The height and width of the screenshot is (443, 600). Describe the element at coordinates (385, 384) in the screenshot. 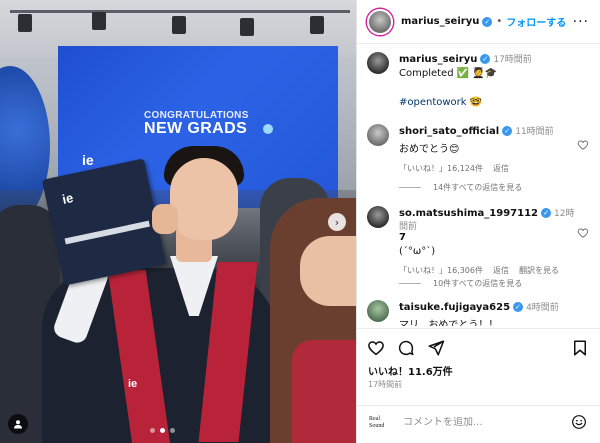

I see `post-time: 17時間前` at that location.